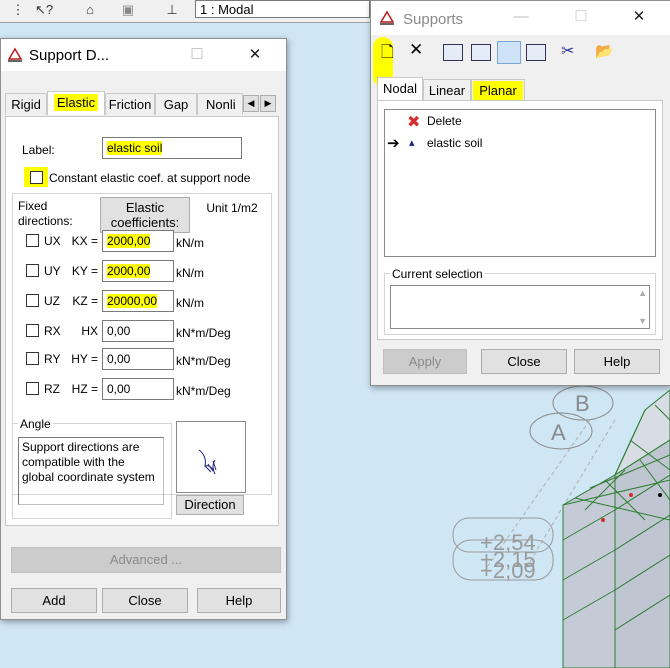  I want to click on tab-linear: Linear, so click(447, 90).